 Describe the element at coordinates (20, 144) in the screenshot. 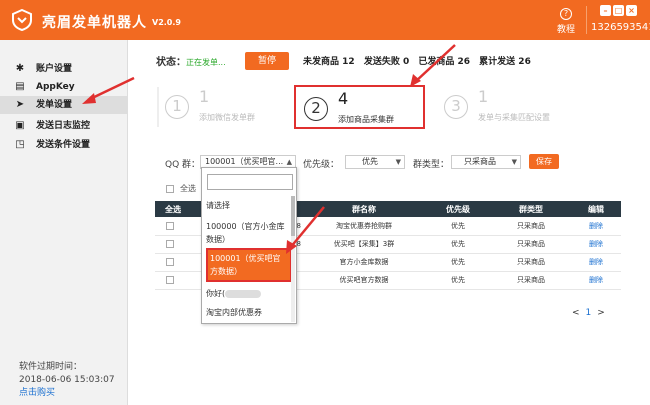

I see `conditions-icon: ◳` at that location.